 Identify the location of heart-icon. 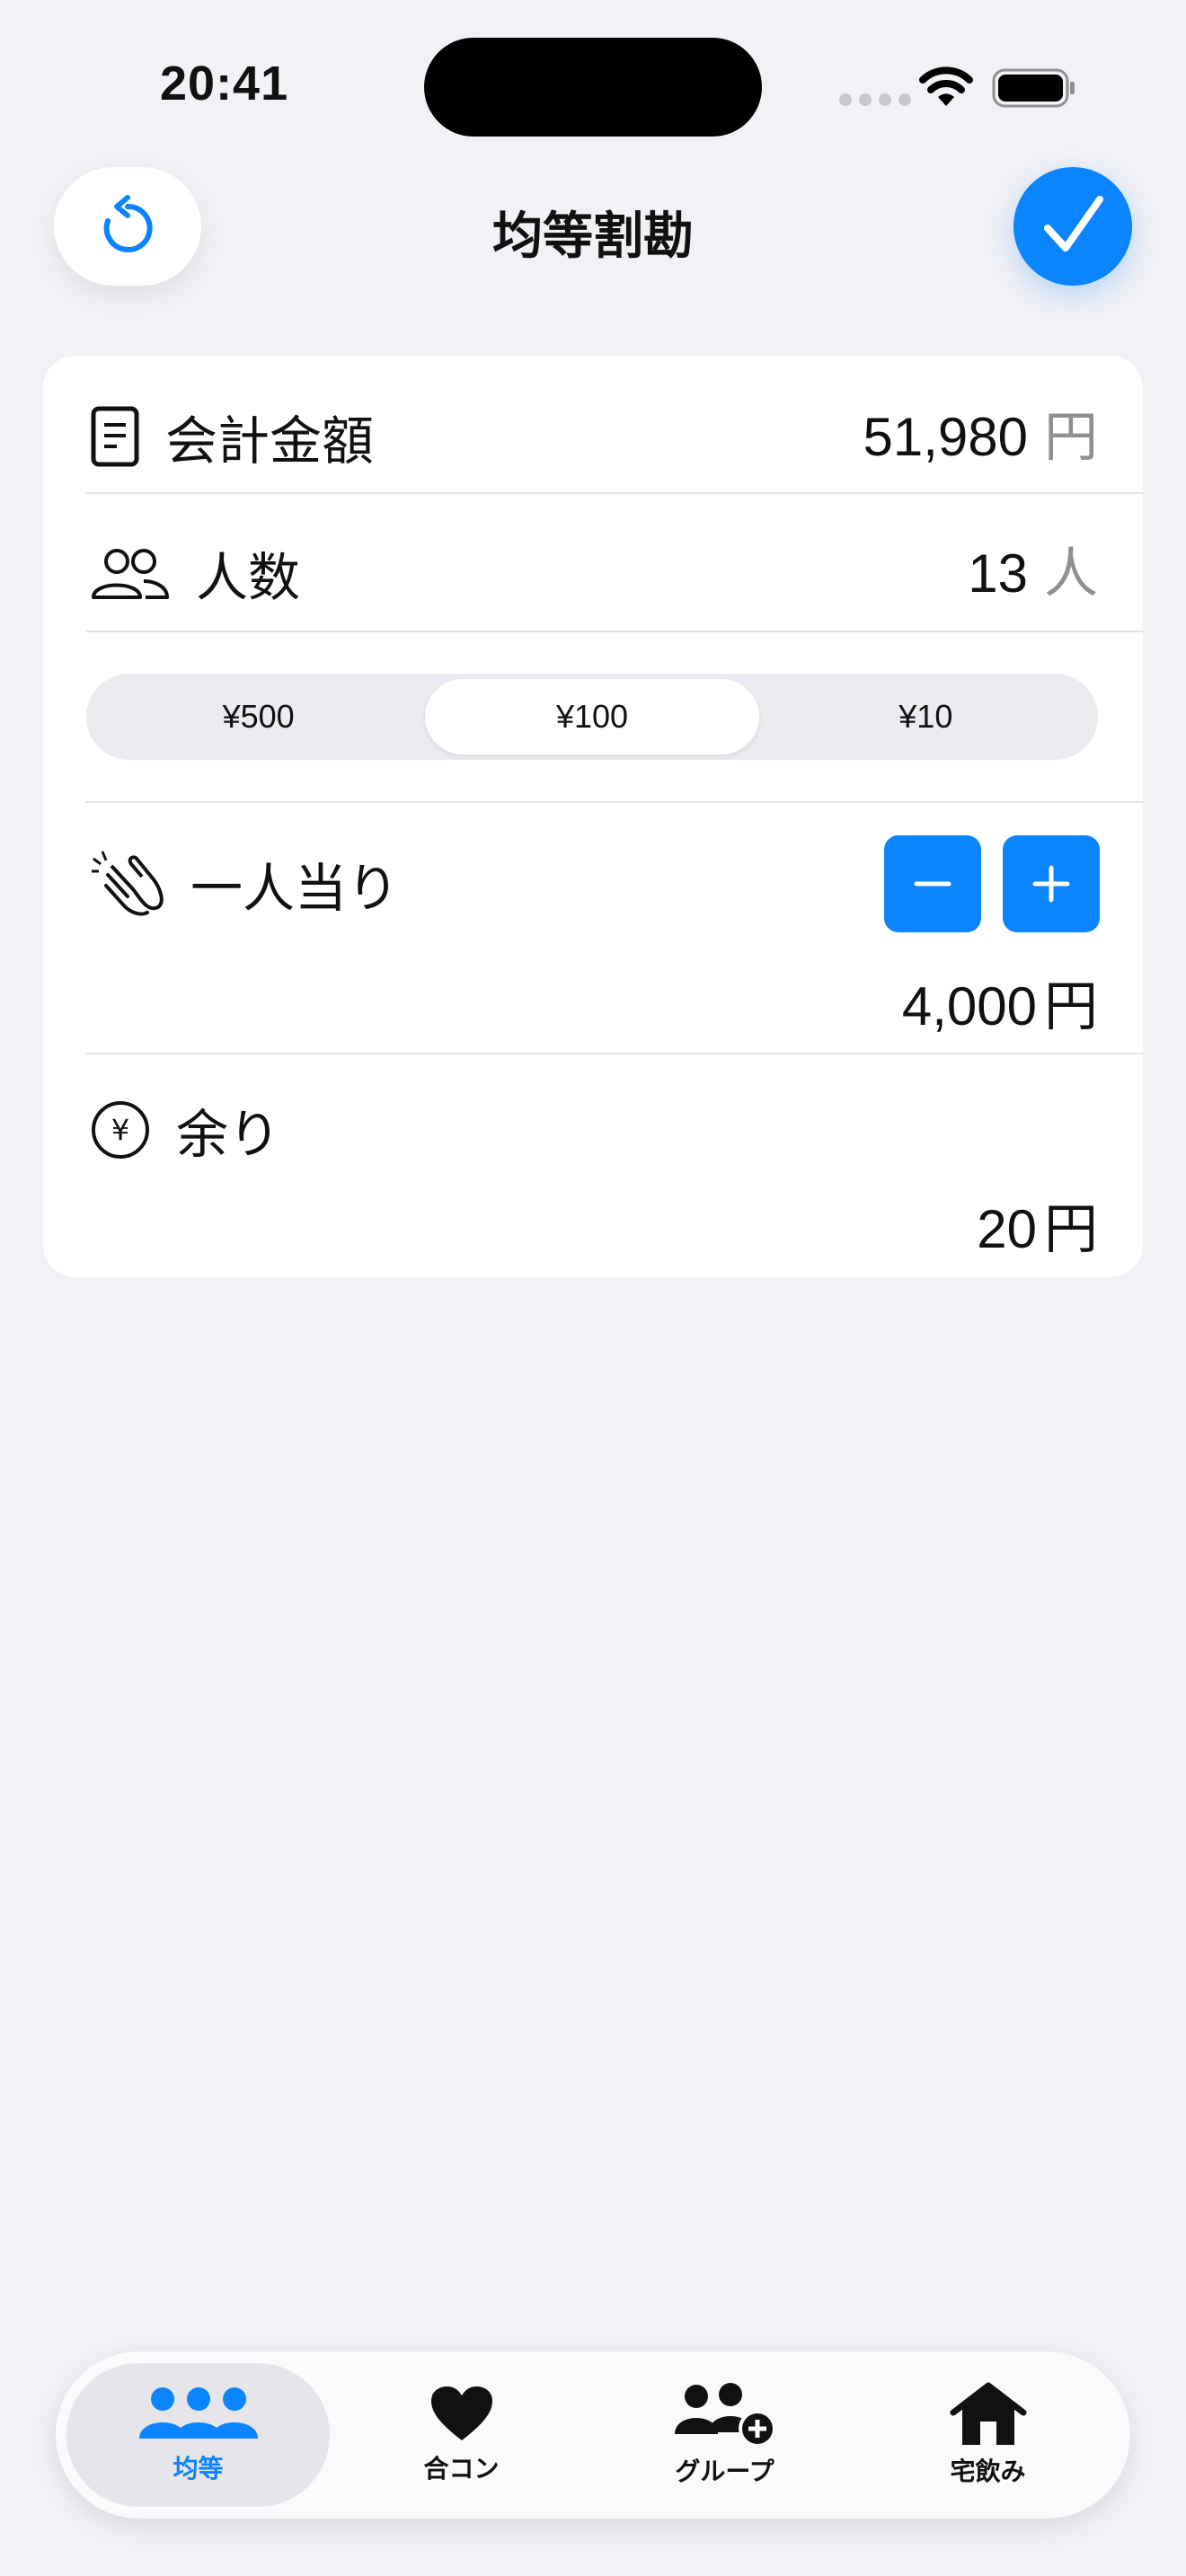
(461, 2413).